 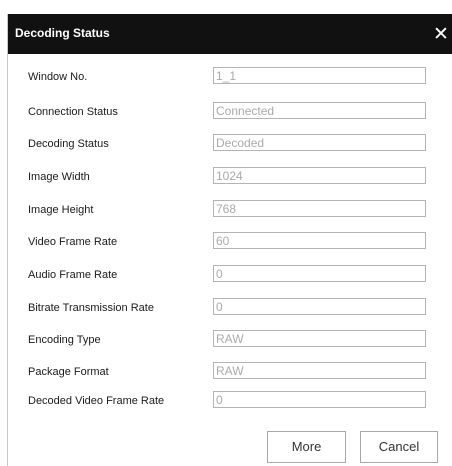 I want to click on dialog-title: Decoding Status, so click(x=62, y=33).